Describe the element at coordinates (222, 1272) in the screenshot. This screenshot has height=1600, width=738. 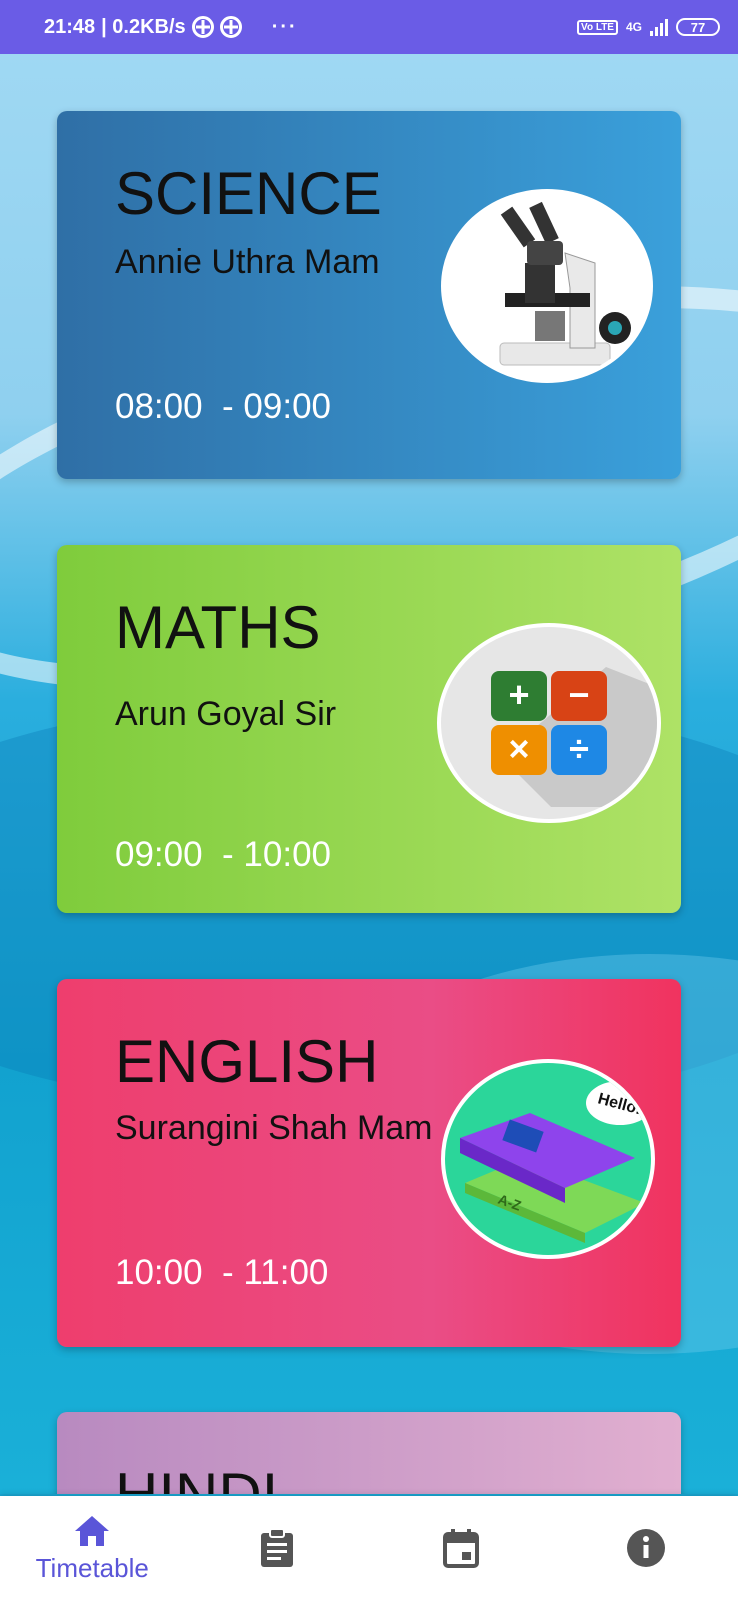
I see `class-time: 10:00 - 11:00` at that location.